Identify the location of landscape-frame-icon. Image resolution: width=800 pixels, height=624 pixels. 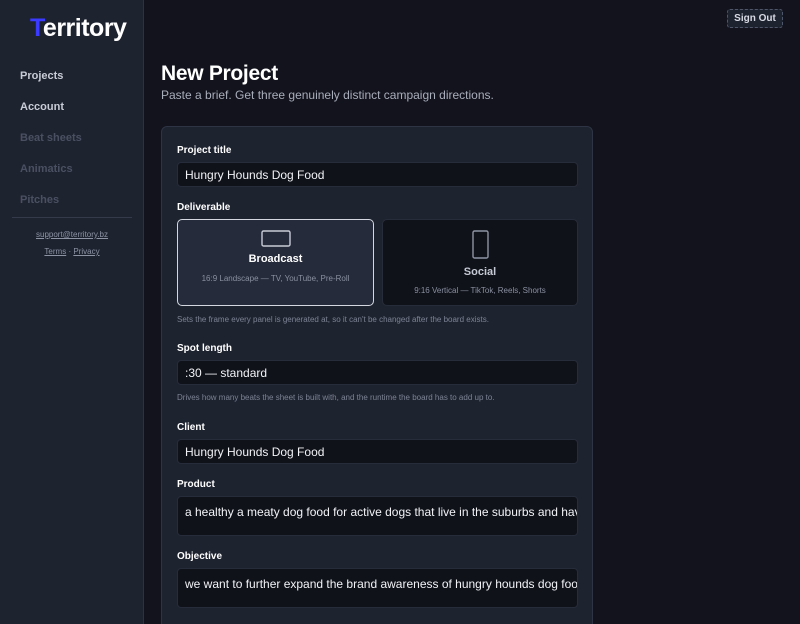
(276, 238).